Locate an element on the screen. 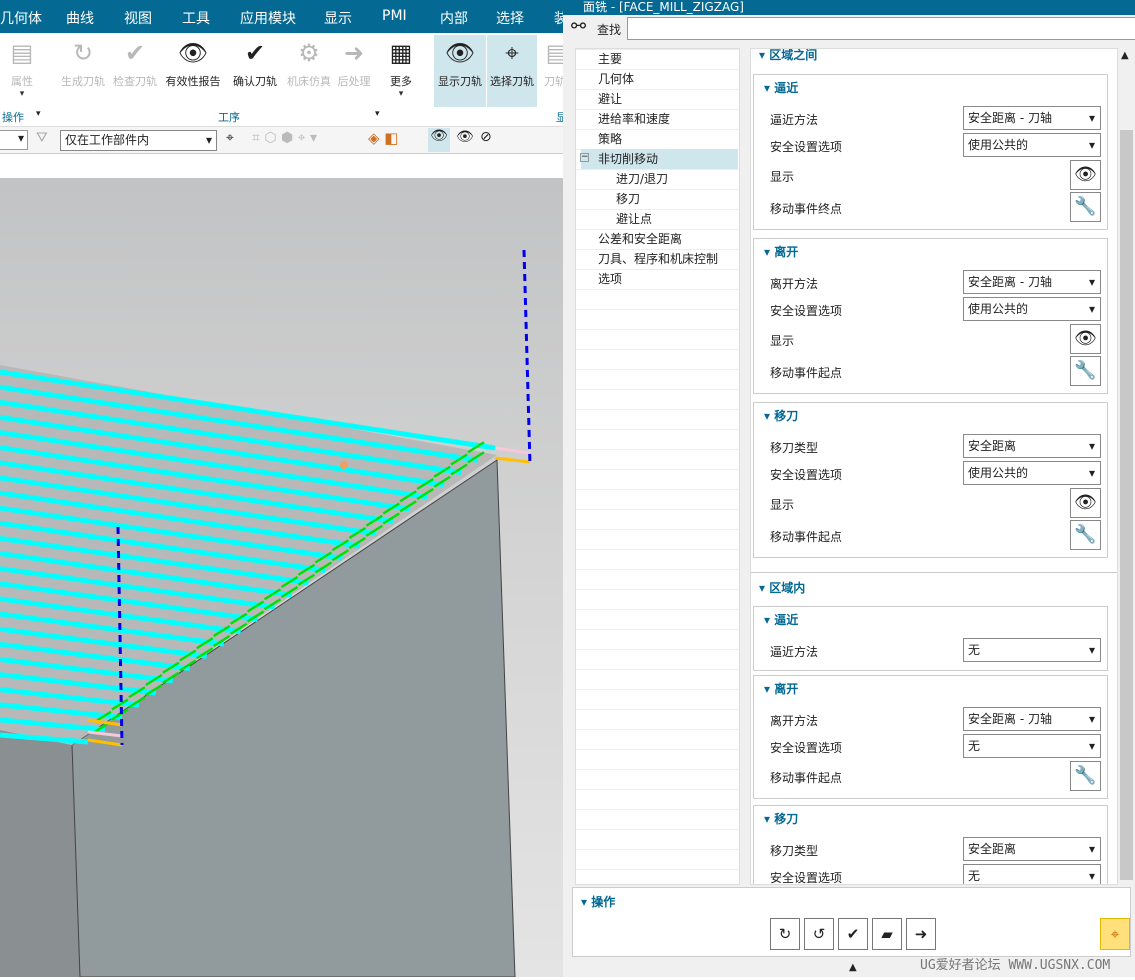 The width and height of the screenshot is (1135, 980). snap-icon: ⌖ is located at coordinates (230, 138).